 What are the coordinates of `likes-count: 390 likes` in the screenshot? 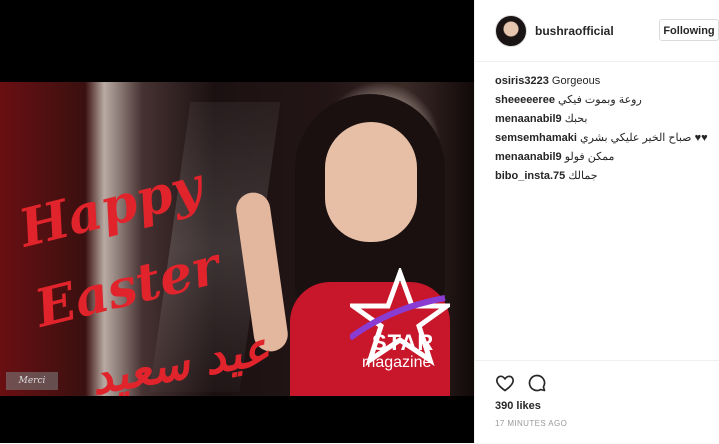 It's located at (518, 406).